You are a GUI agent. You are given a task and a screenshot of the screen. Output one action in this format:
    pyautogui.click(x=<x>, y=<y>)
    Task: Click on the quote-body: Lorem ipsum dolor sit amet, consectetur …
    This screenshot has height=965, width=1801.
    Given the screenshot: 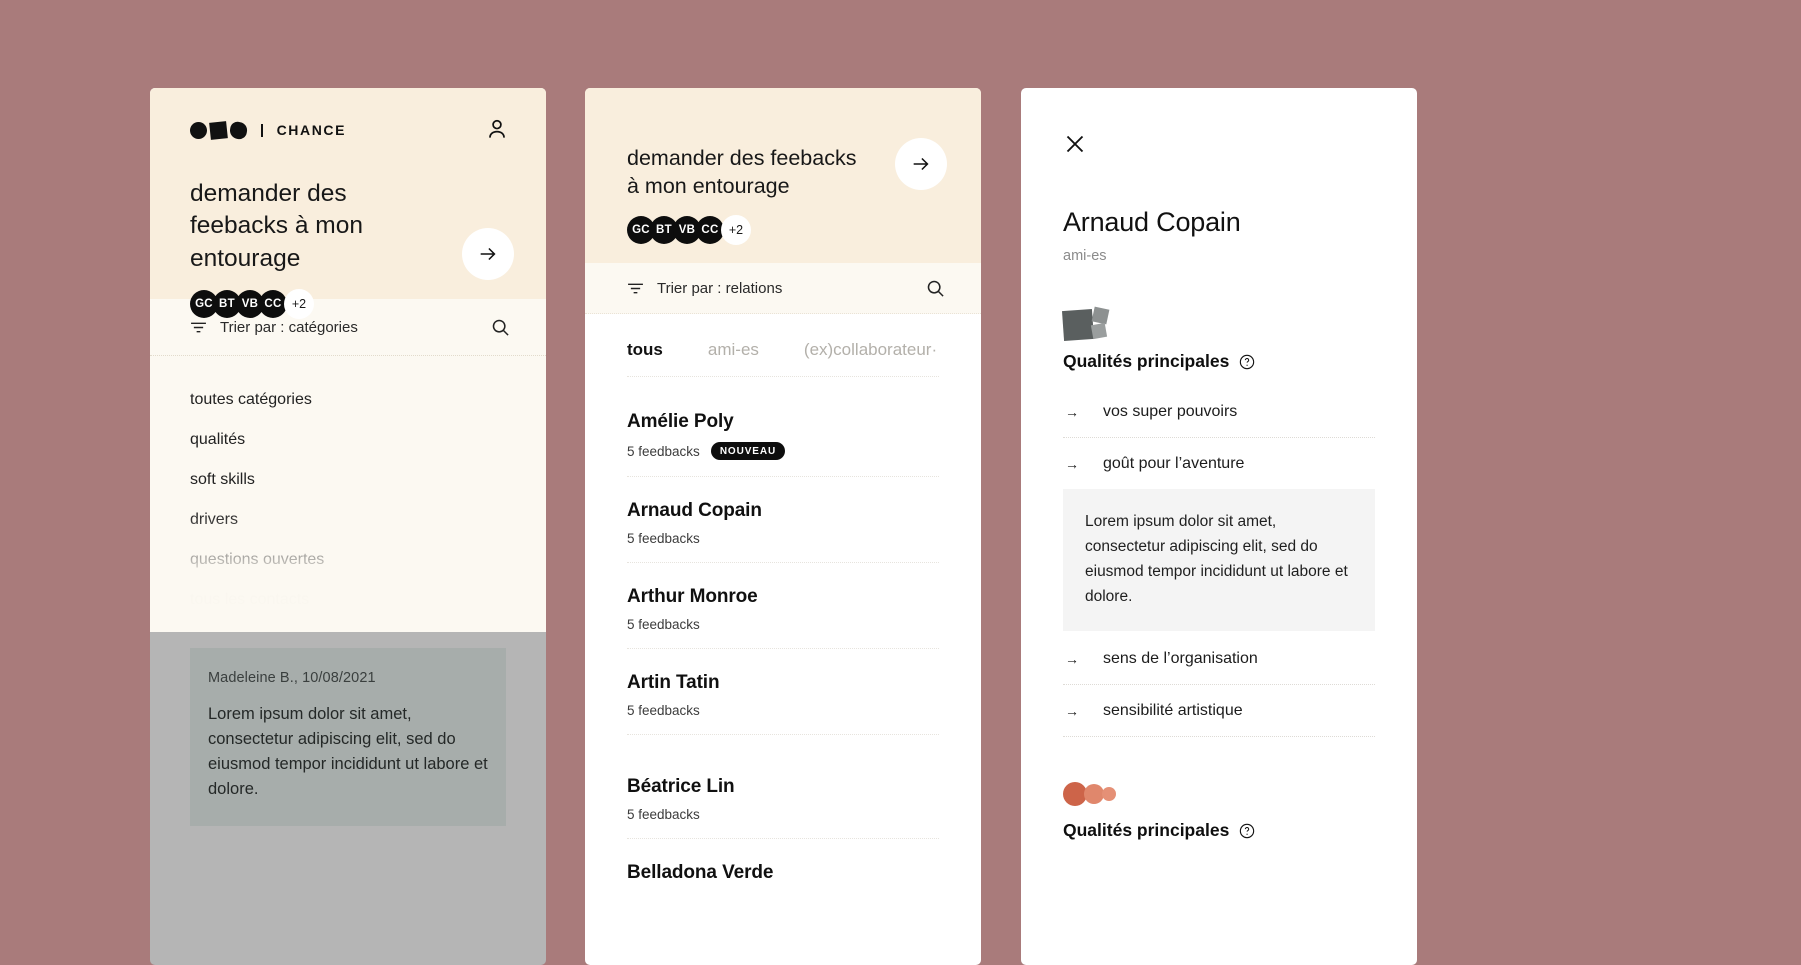 What is the action you would take?
    pyautogui.click(x=348, y=752)
    